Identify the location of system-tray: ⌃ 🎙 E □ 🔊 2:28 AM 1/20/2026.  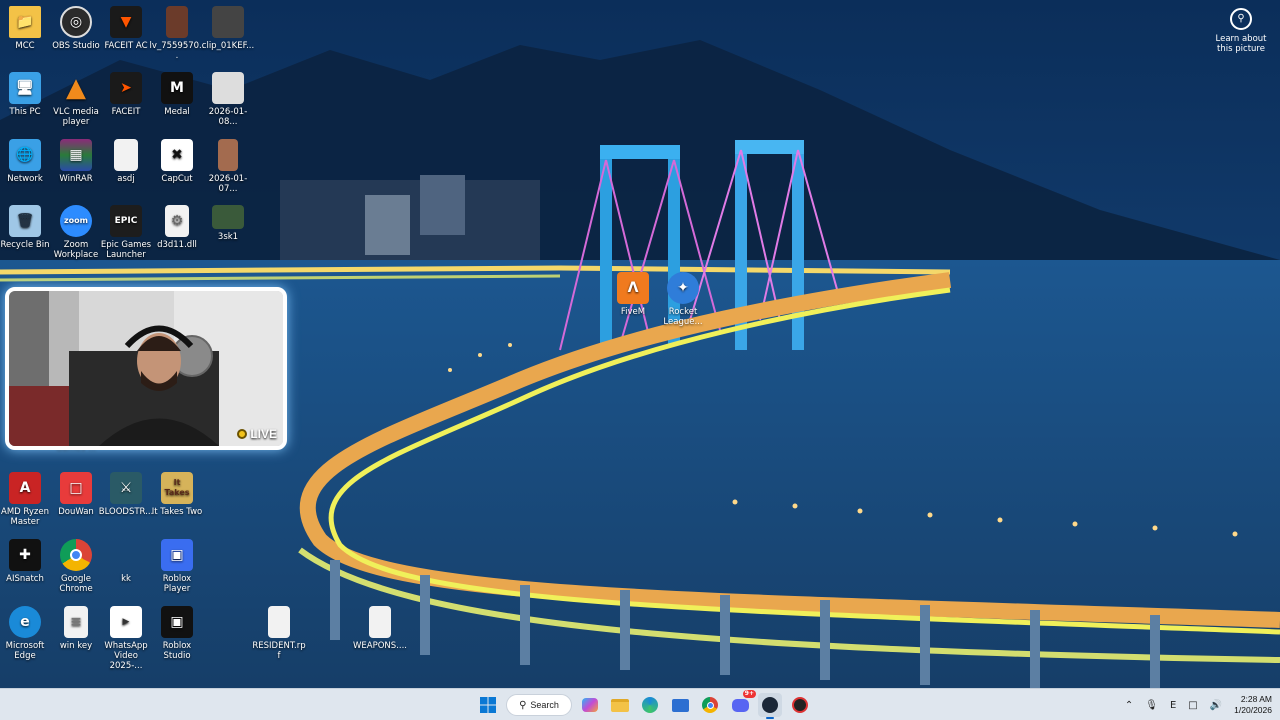
(1198, 705).